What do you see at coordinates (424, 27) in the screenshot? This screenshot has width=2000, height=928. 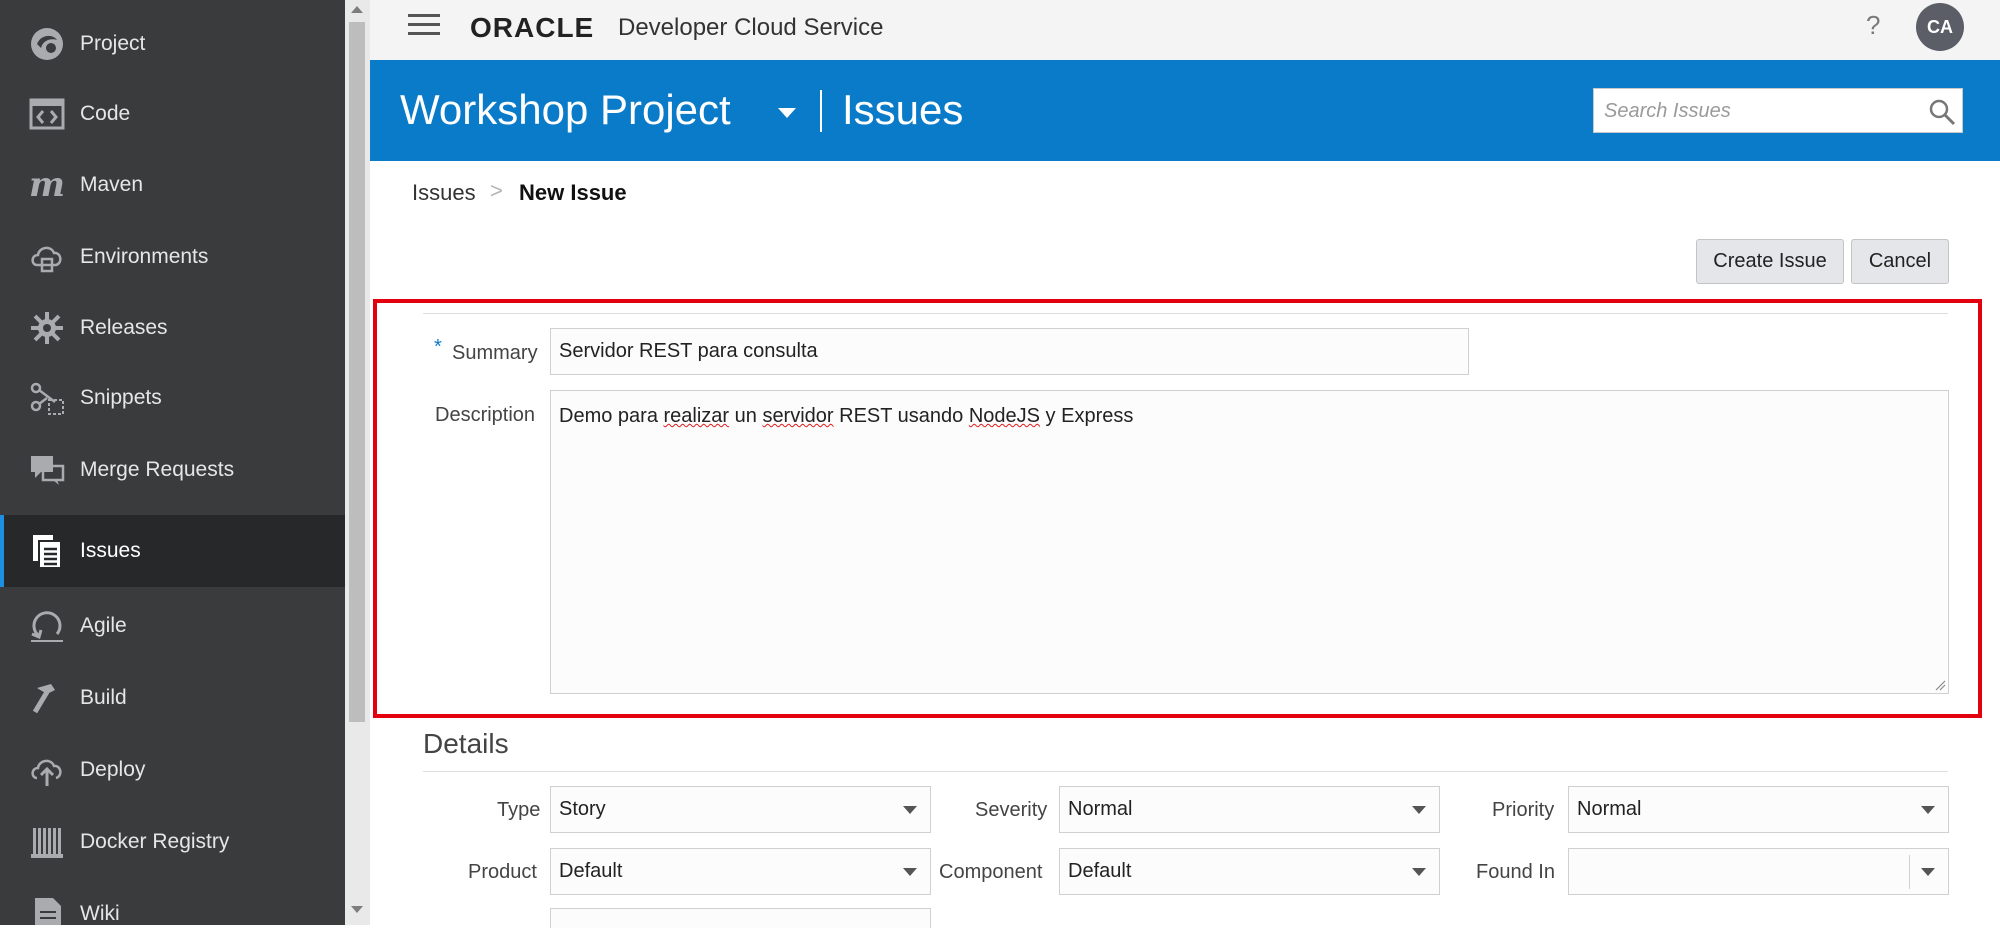 I see `hamburger-menu-icon` at bounding box center [424, 27].